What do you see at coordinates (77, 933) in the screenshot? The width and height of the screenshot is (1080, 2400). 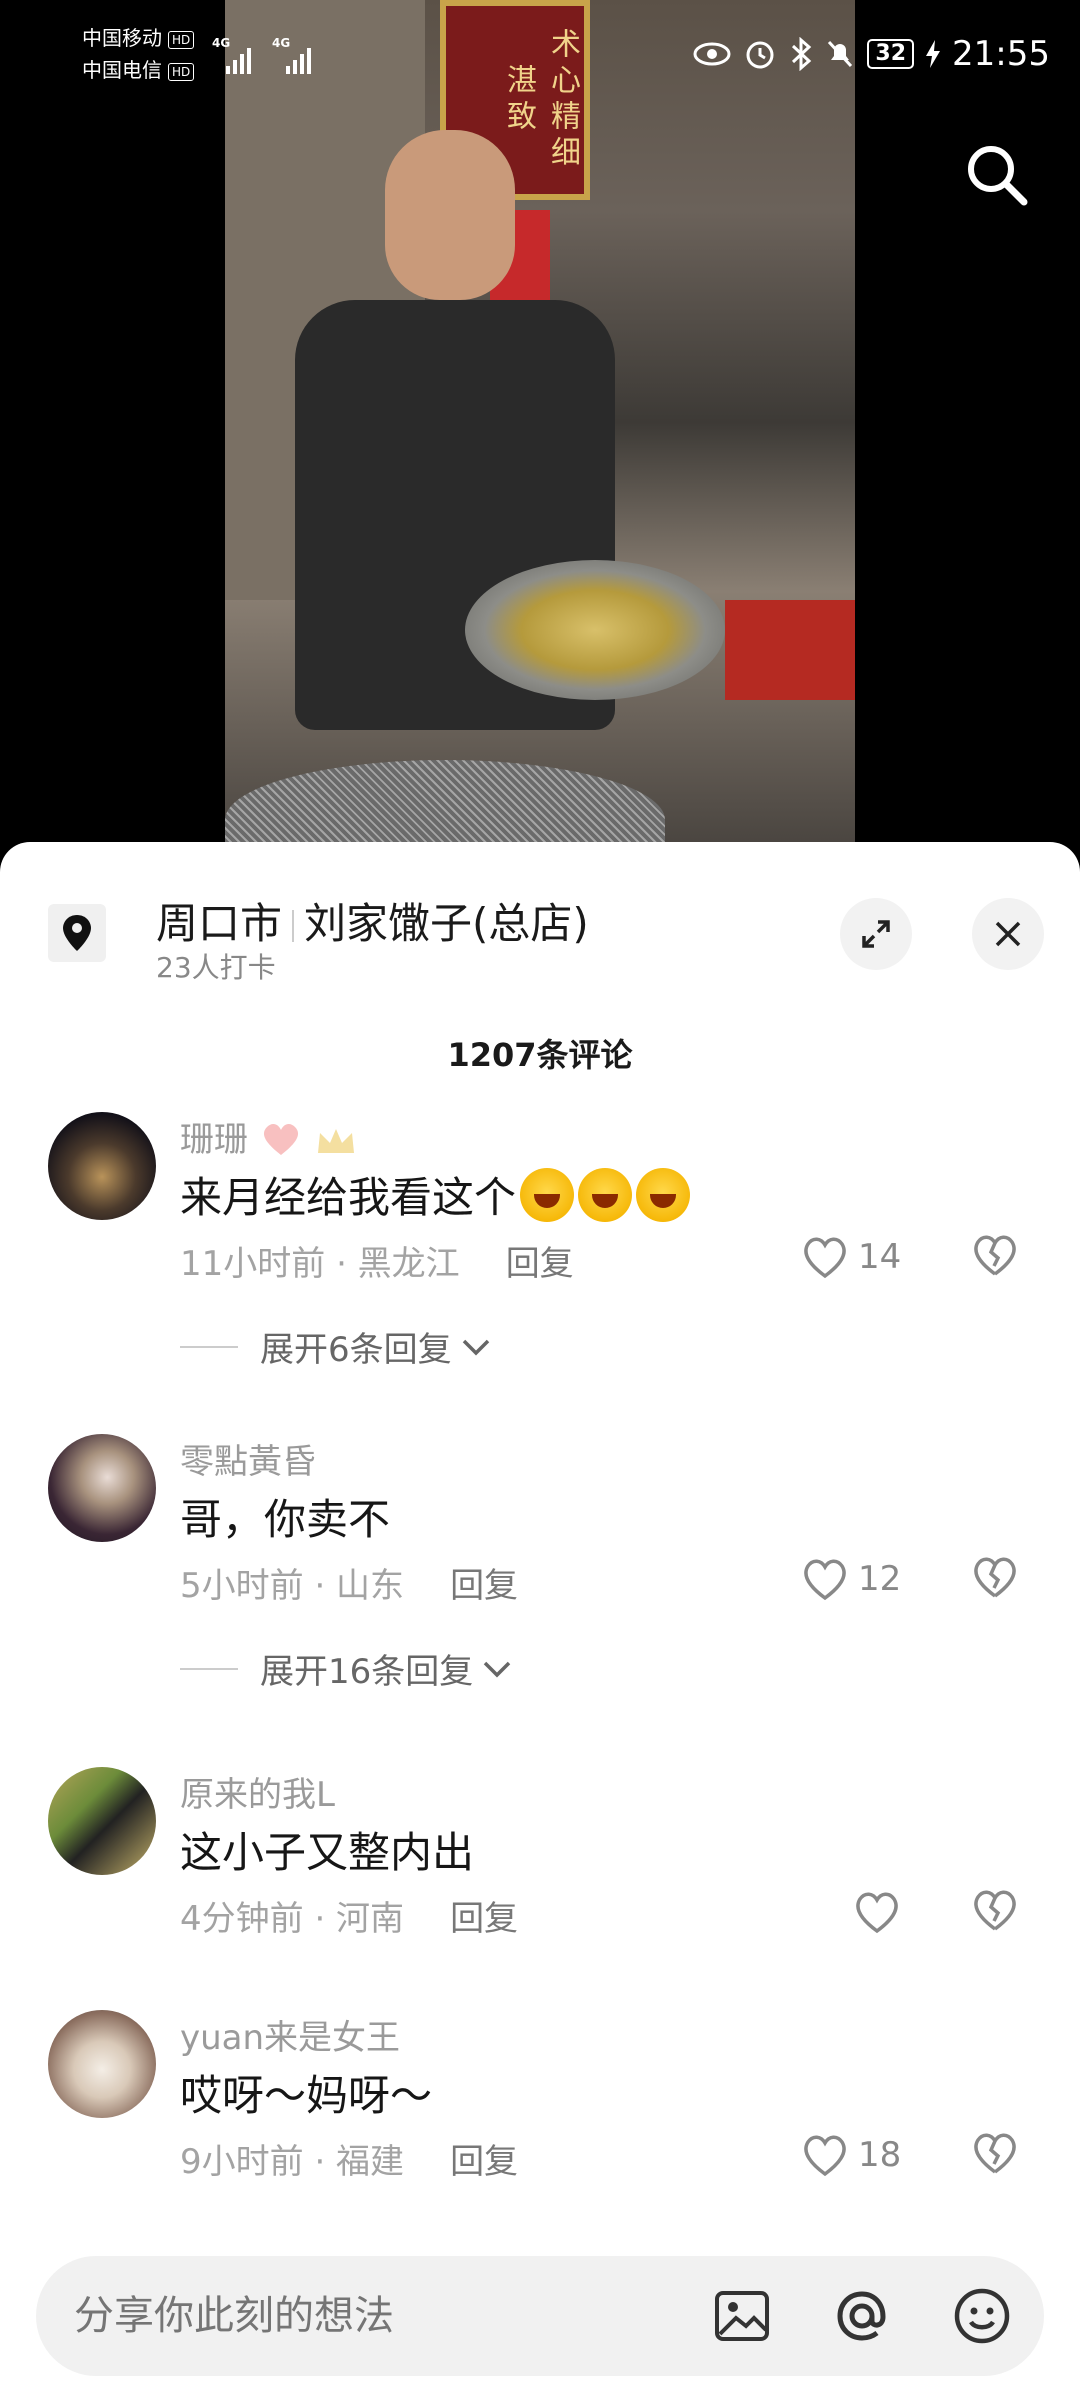 I see `location-pin-icon` at bounding box center [77, 933].